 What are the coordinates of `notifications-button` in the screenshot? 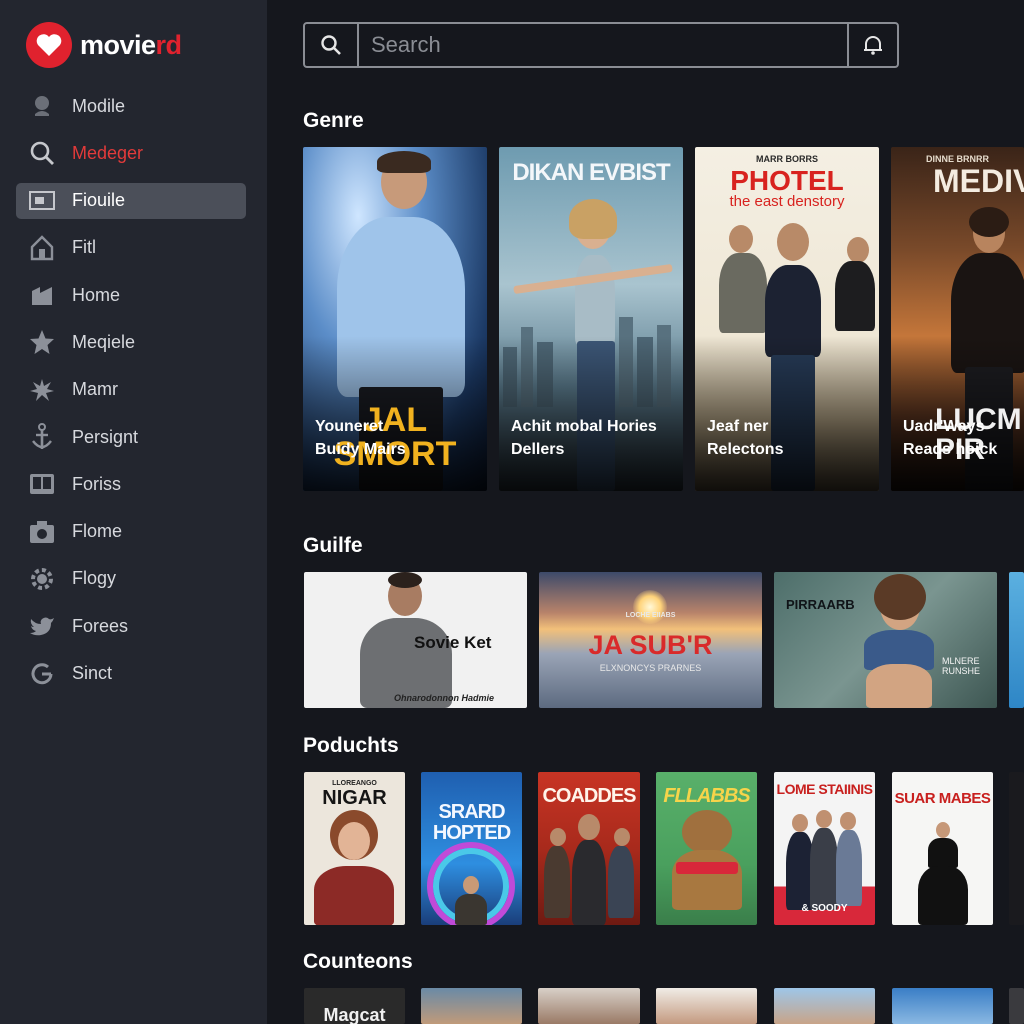 It's located at (872, 45).